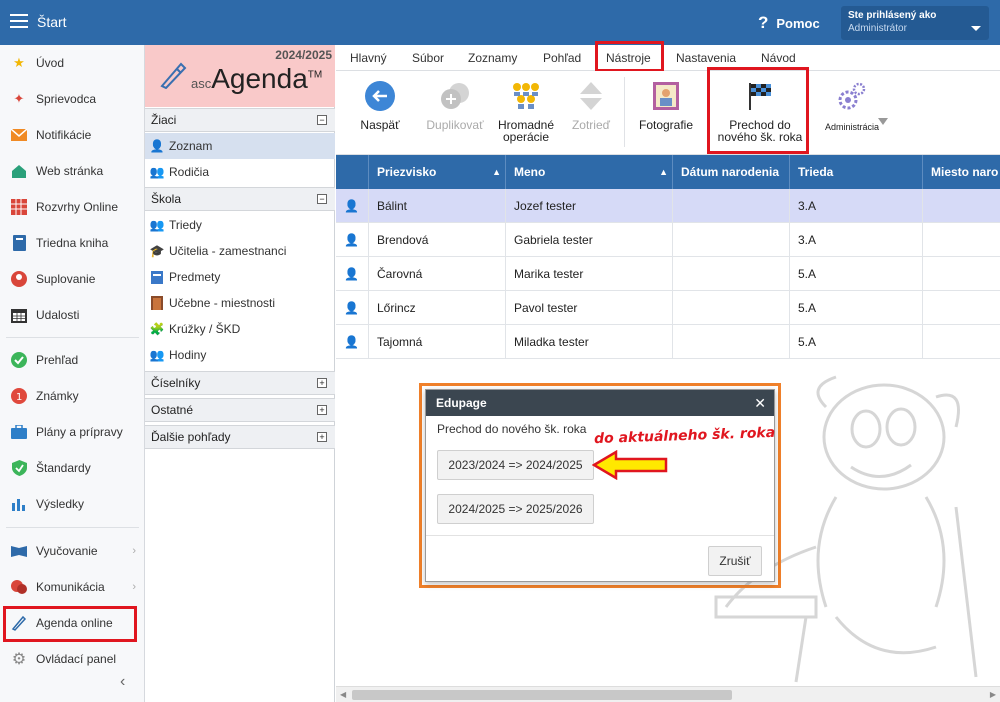 The width and height of the screenshot is (1000, 702). Describe the element at coordinates (240, 120) in the screenshot. I see `section-ziaci: Žiaci −` at that location.